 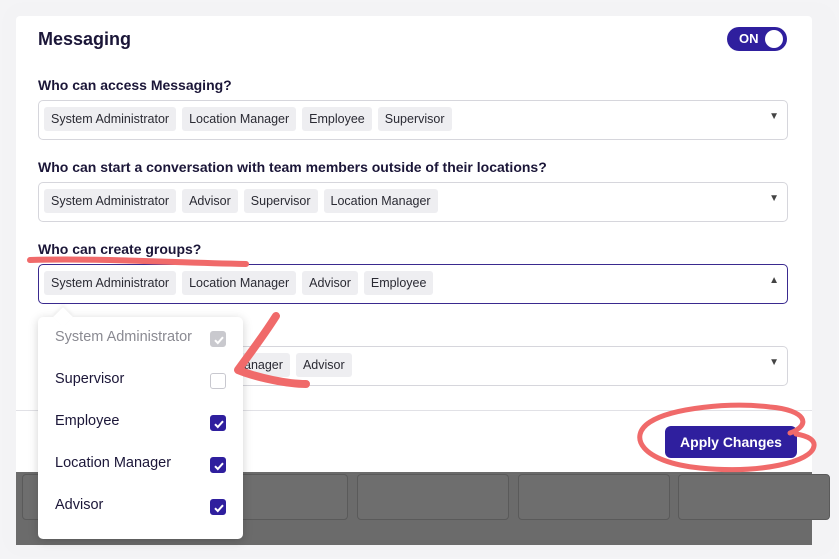 I want to click on caret-up-icon: ▲, so click(x=774, y=280).